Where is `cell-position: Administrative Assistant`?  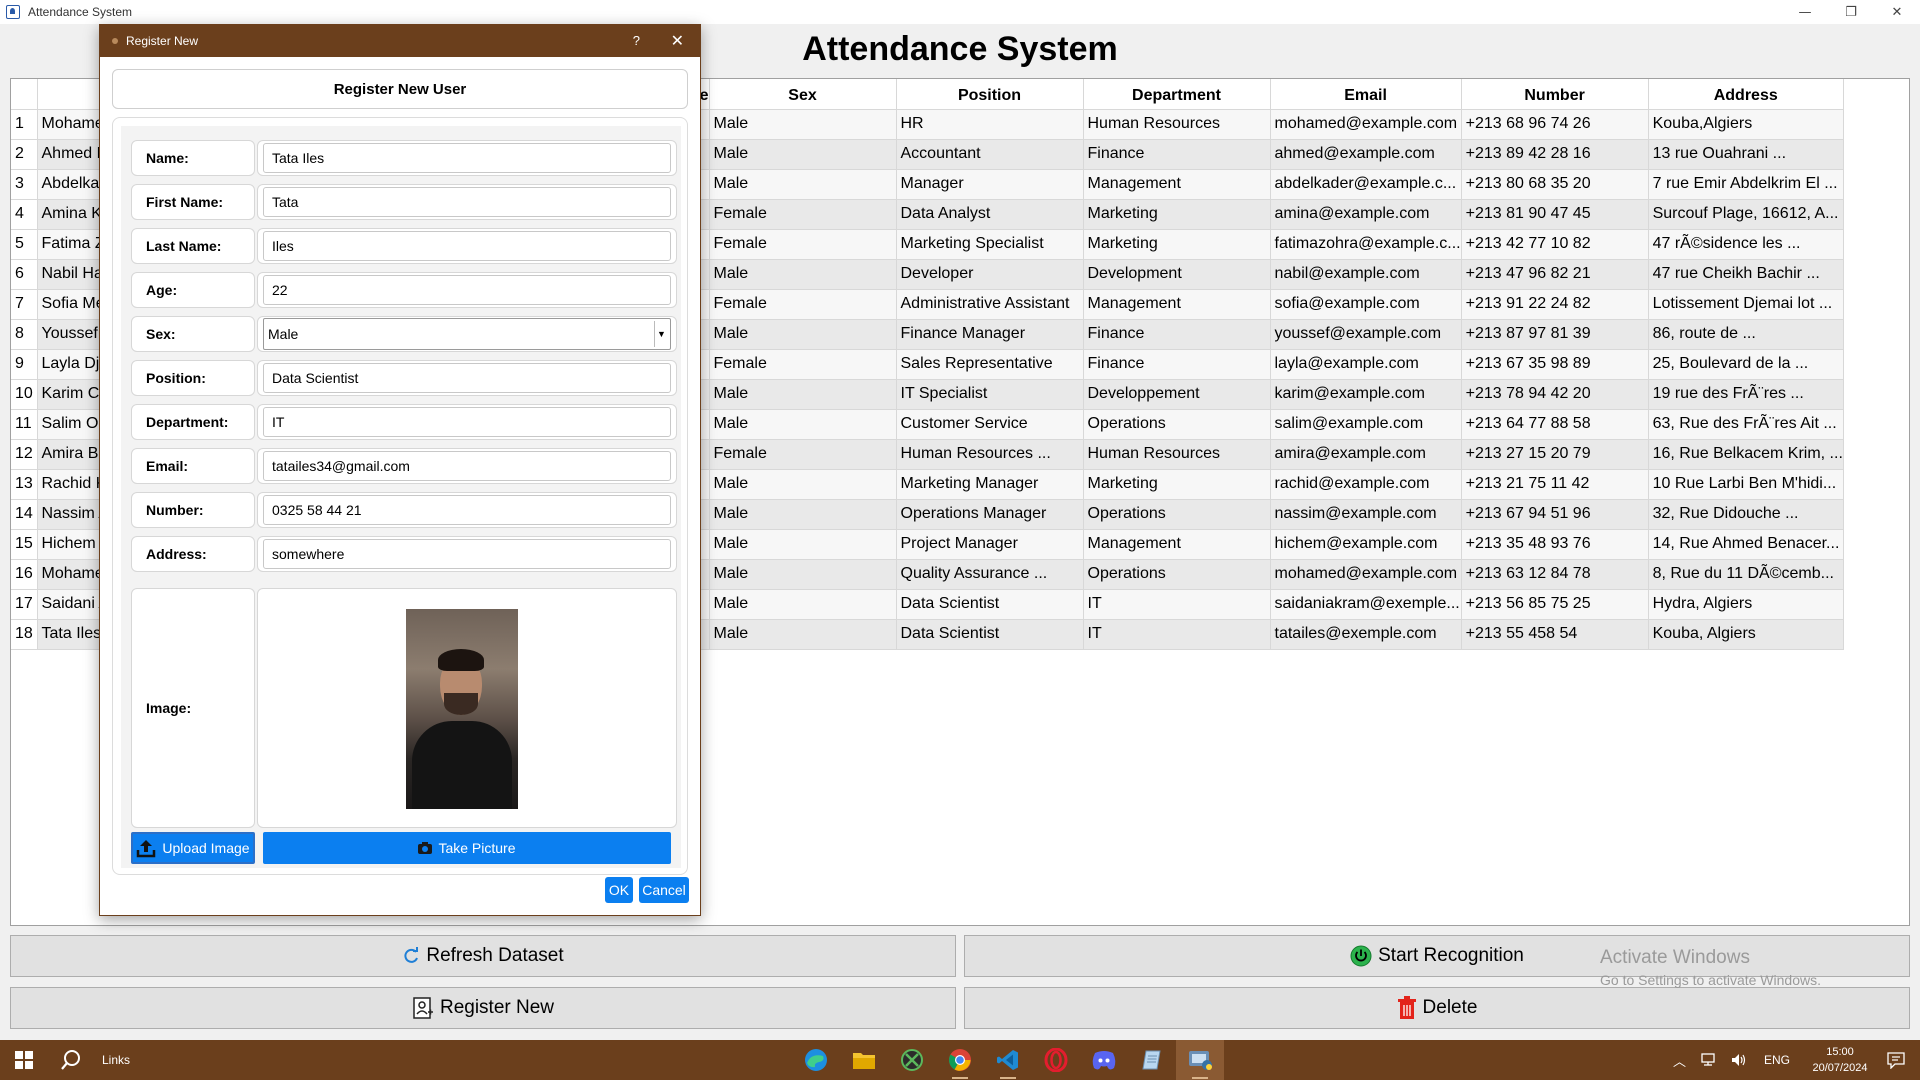 cell-position: Administrative Assistant is located at coordinates (990, 304).